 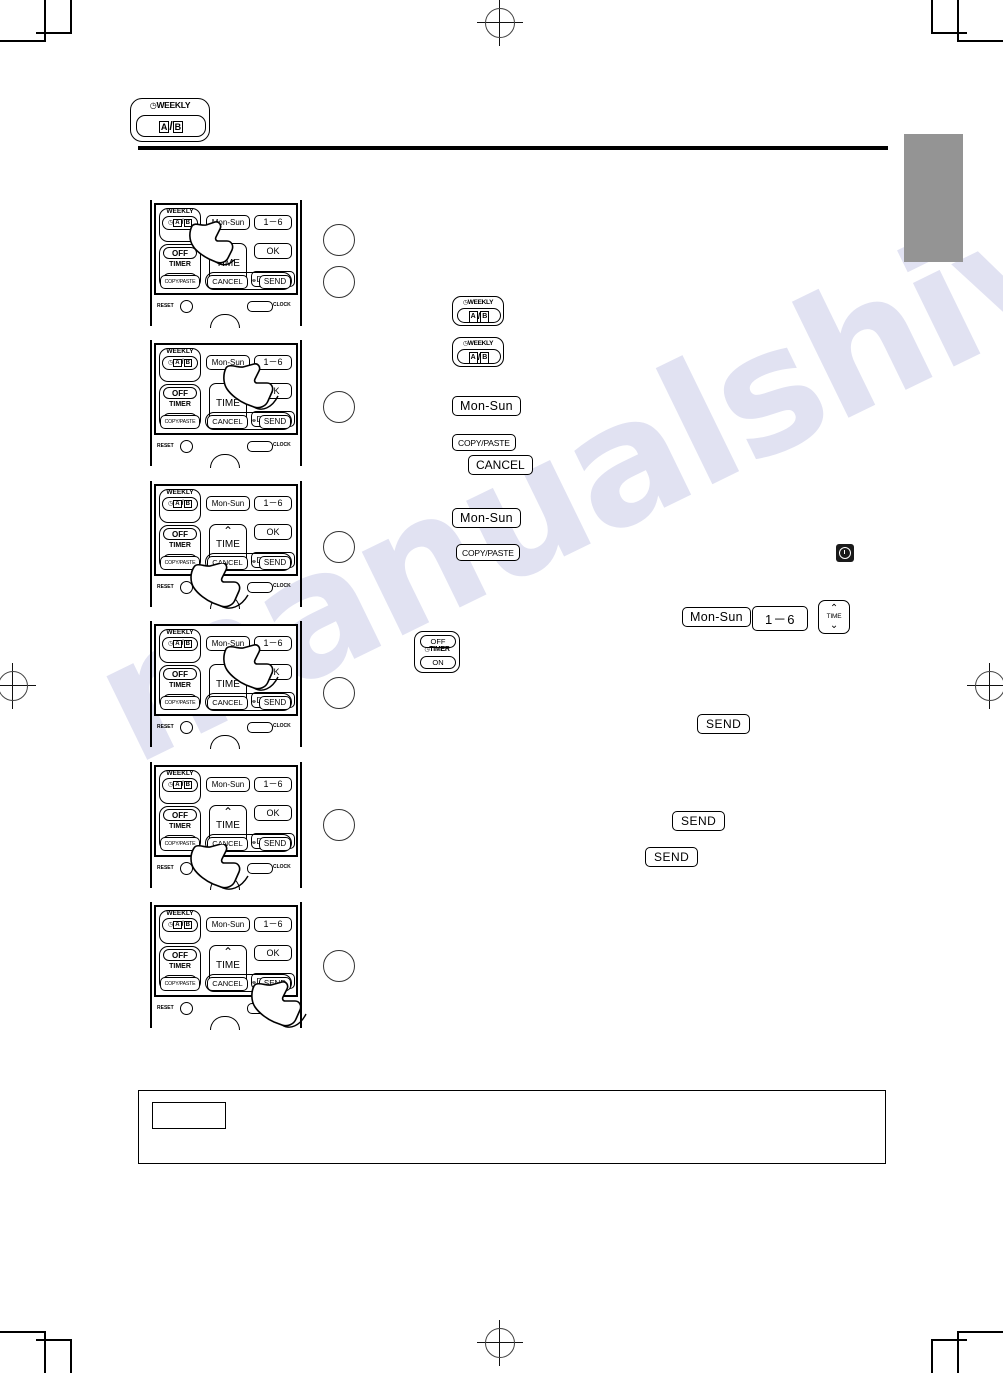 What do you see at coordinates (958, 21) in the screenshot?
I see `crop-mark-tr-v` at bounding box center [958, 21].